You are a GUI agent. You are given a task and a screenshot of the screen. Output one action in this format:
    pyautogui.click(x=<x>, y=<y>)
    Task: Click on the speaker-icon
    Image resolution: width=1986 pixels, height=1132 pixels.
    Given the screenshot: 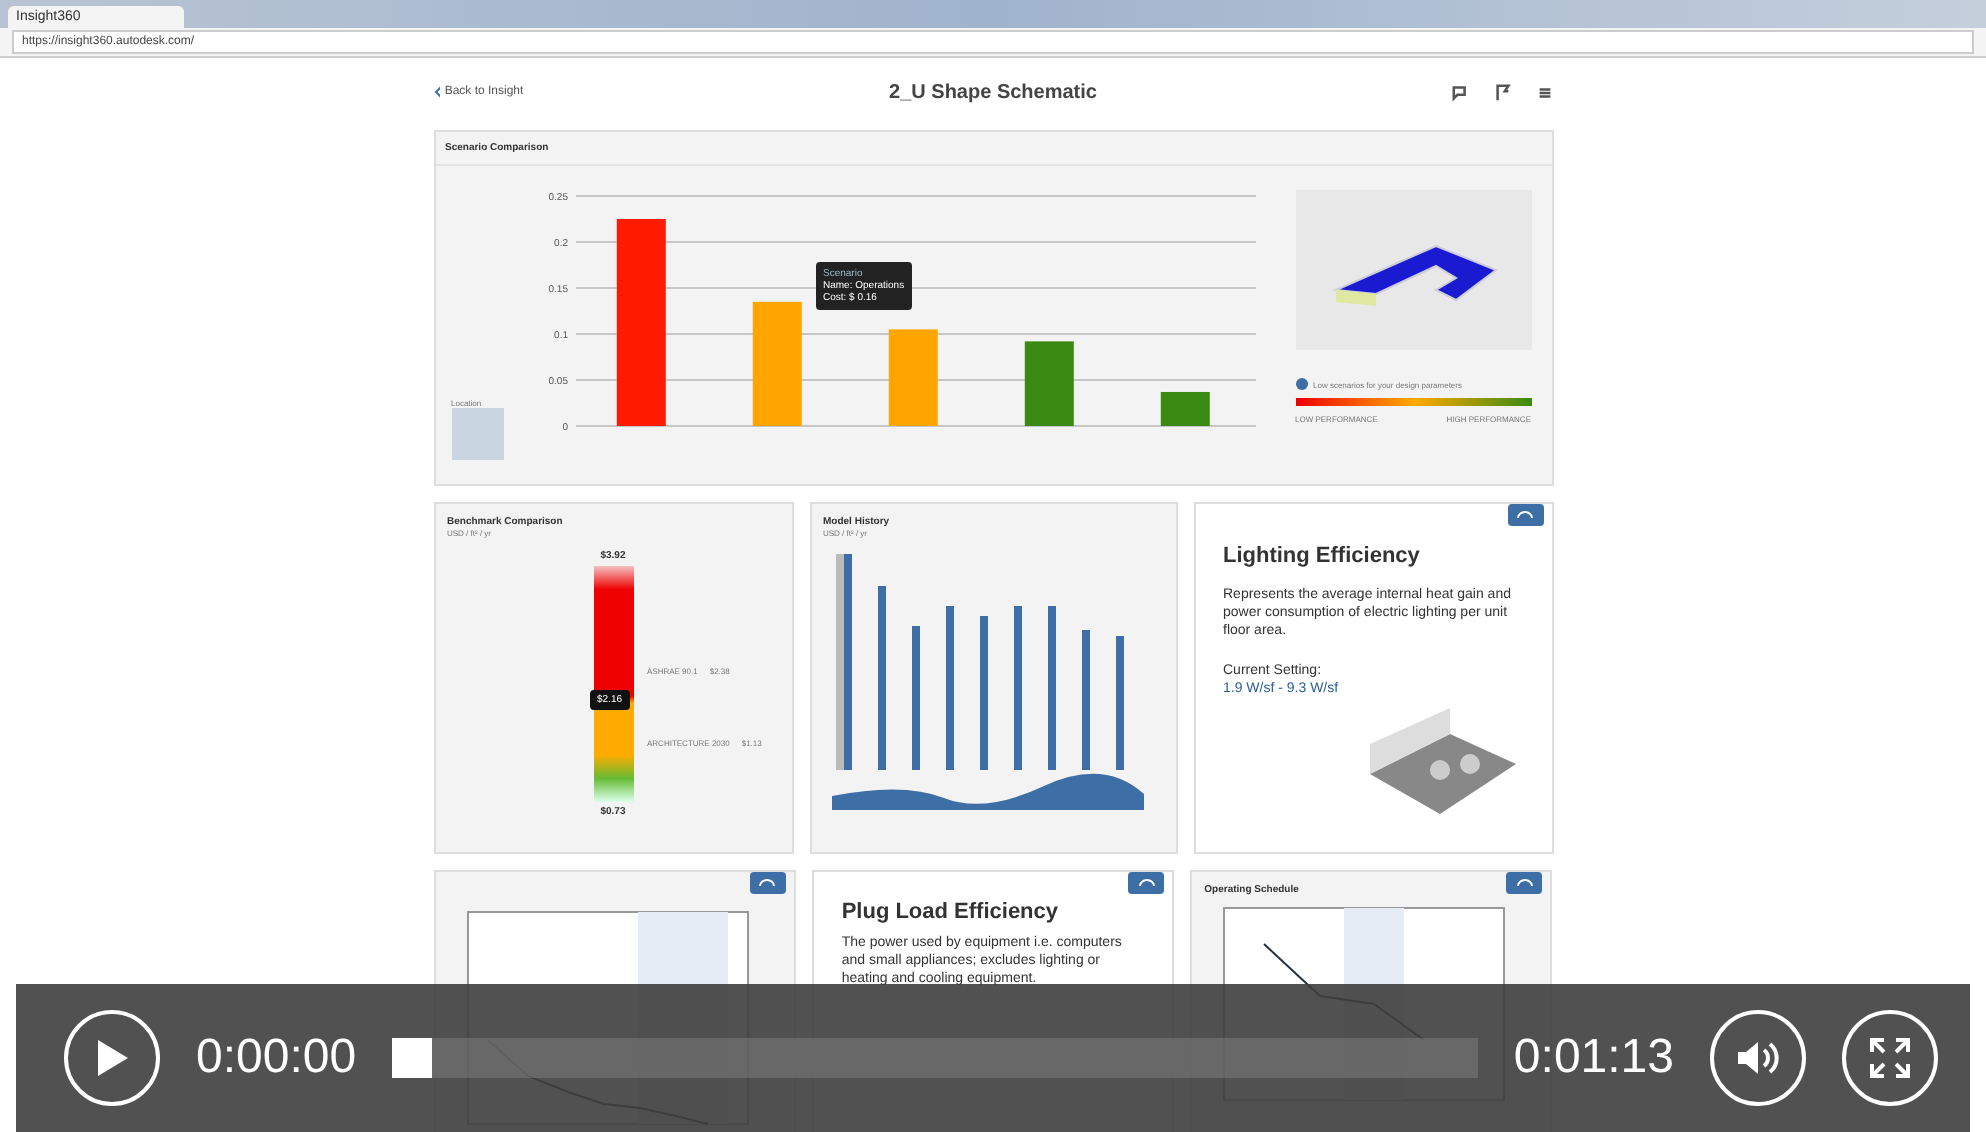 What is the action you would take?
    pyautogui.click(x=1758, y=1058)
    